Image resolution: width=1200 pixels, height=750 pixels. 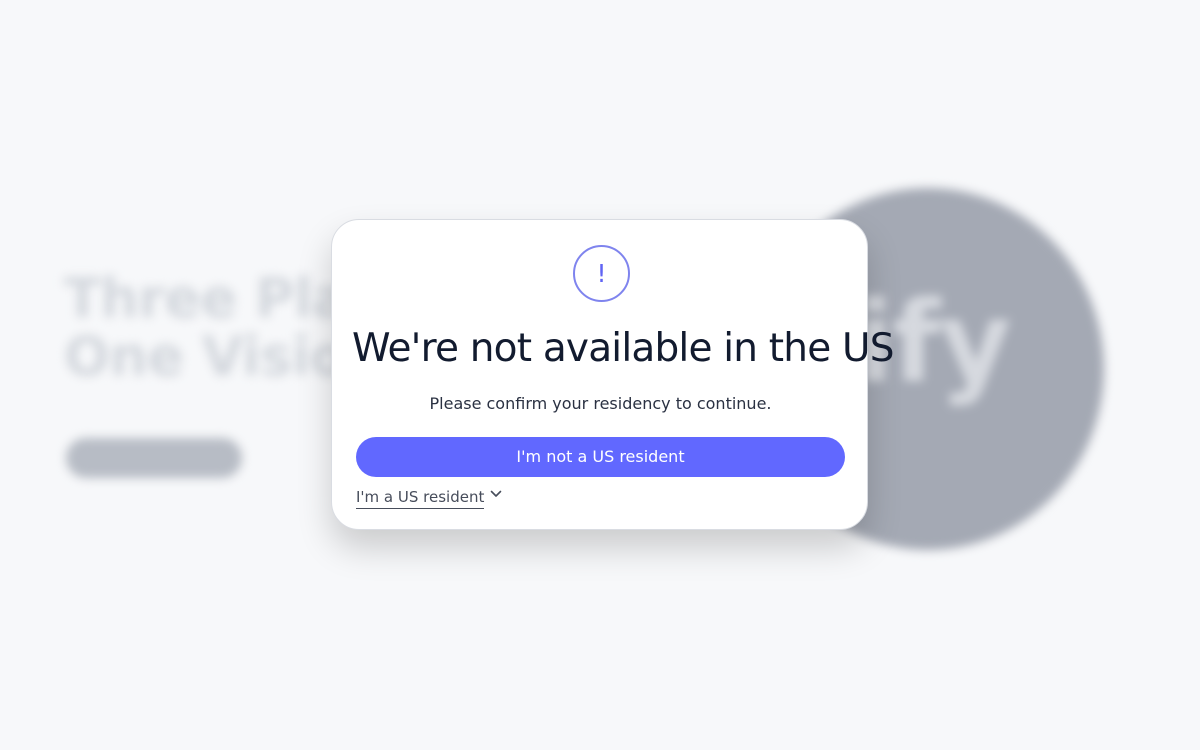 What do you see at coordinates (219, 298) in the screenshot?
I see `background-hero-title-line-1: Three Plat` at bounding box center [219, 298].